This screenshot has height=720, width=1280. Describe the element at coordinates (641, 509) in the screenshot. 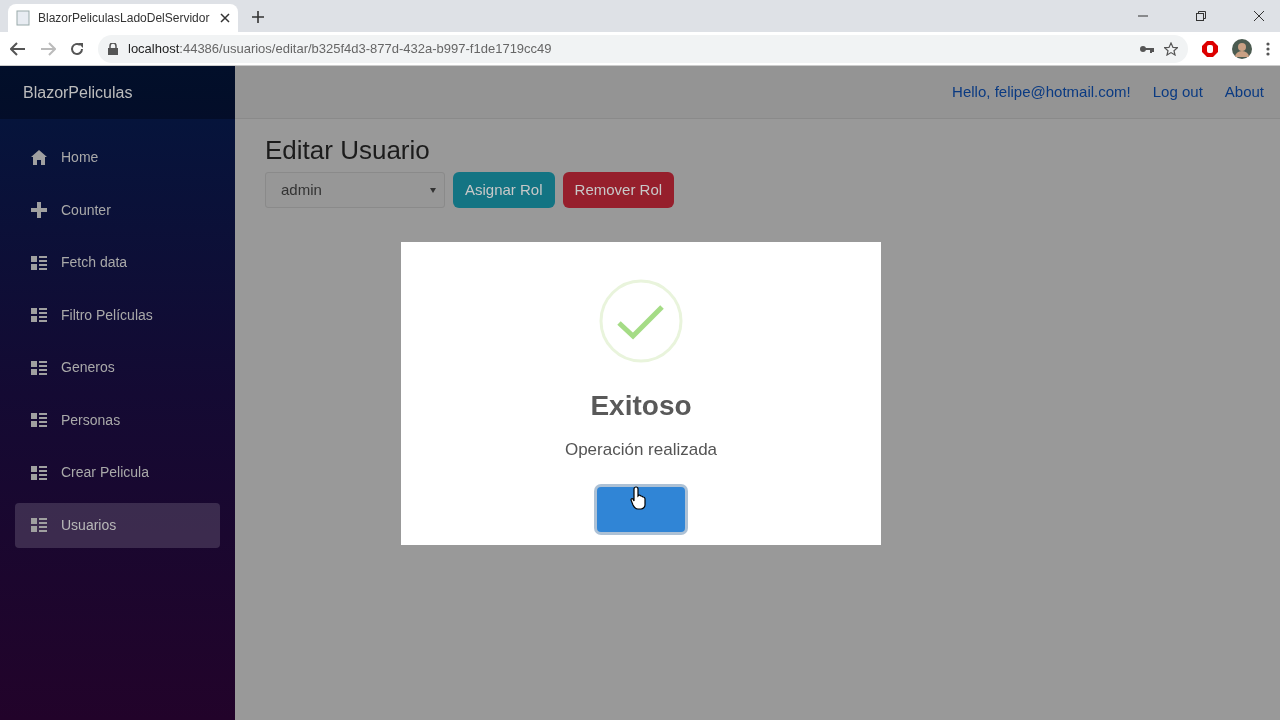

I see `confirm-button` at that location.